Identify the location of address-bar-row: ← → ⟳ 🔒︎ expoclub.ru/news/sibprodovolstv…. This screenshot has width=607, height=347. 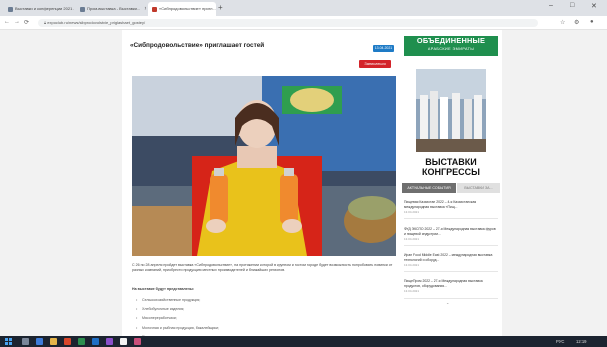
(303, 23).